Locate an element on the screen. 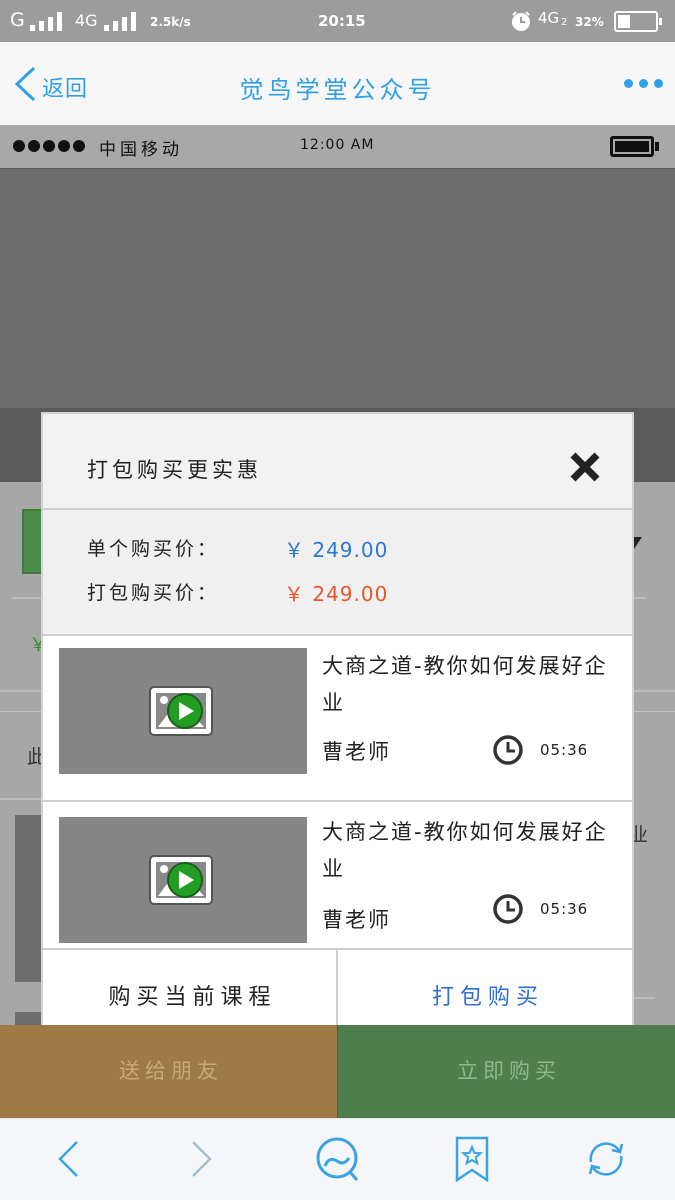 Image resolution: width=675 pixels, height=1200 pixels. more-dots-icon is located at coordinates (643, 84).